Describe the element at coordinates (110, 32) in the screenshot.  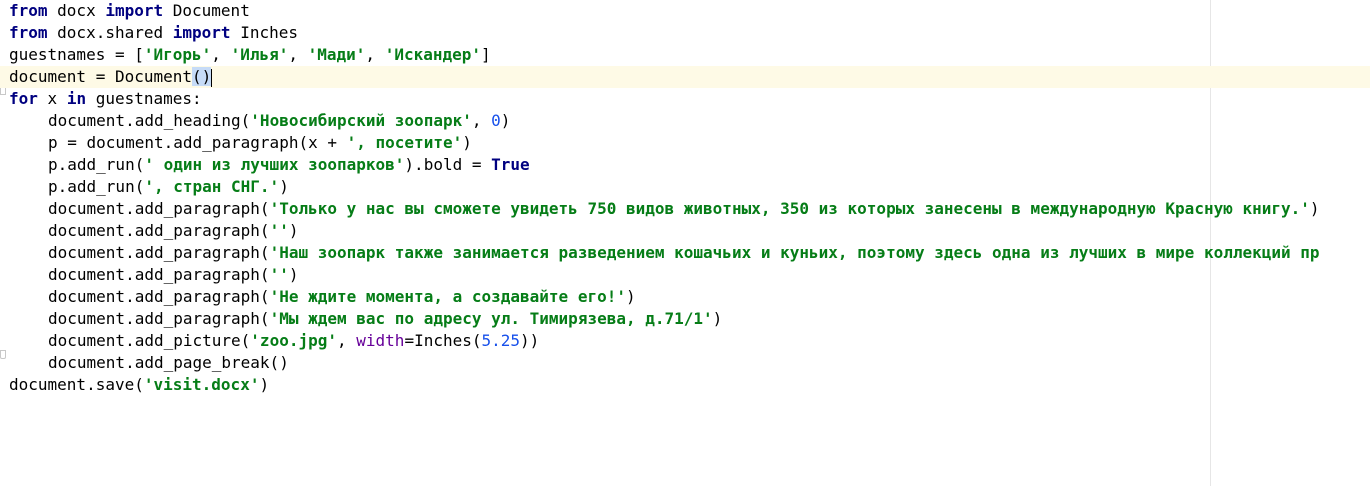
I see `code-token: docx.shared` at that location.